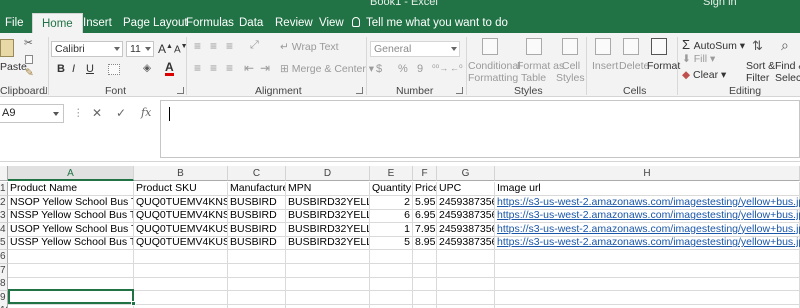  I want to click on cell-styles-button: Cell Styles, so click(570, 72).